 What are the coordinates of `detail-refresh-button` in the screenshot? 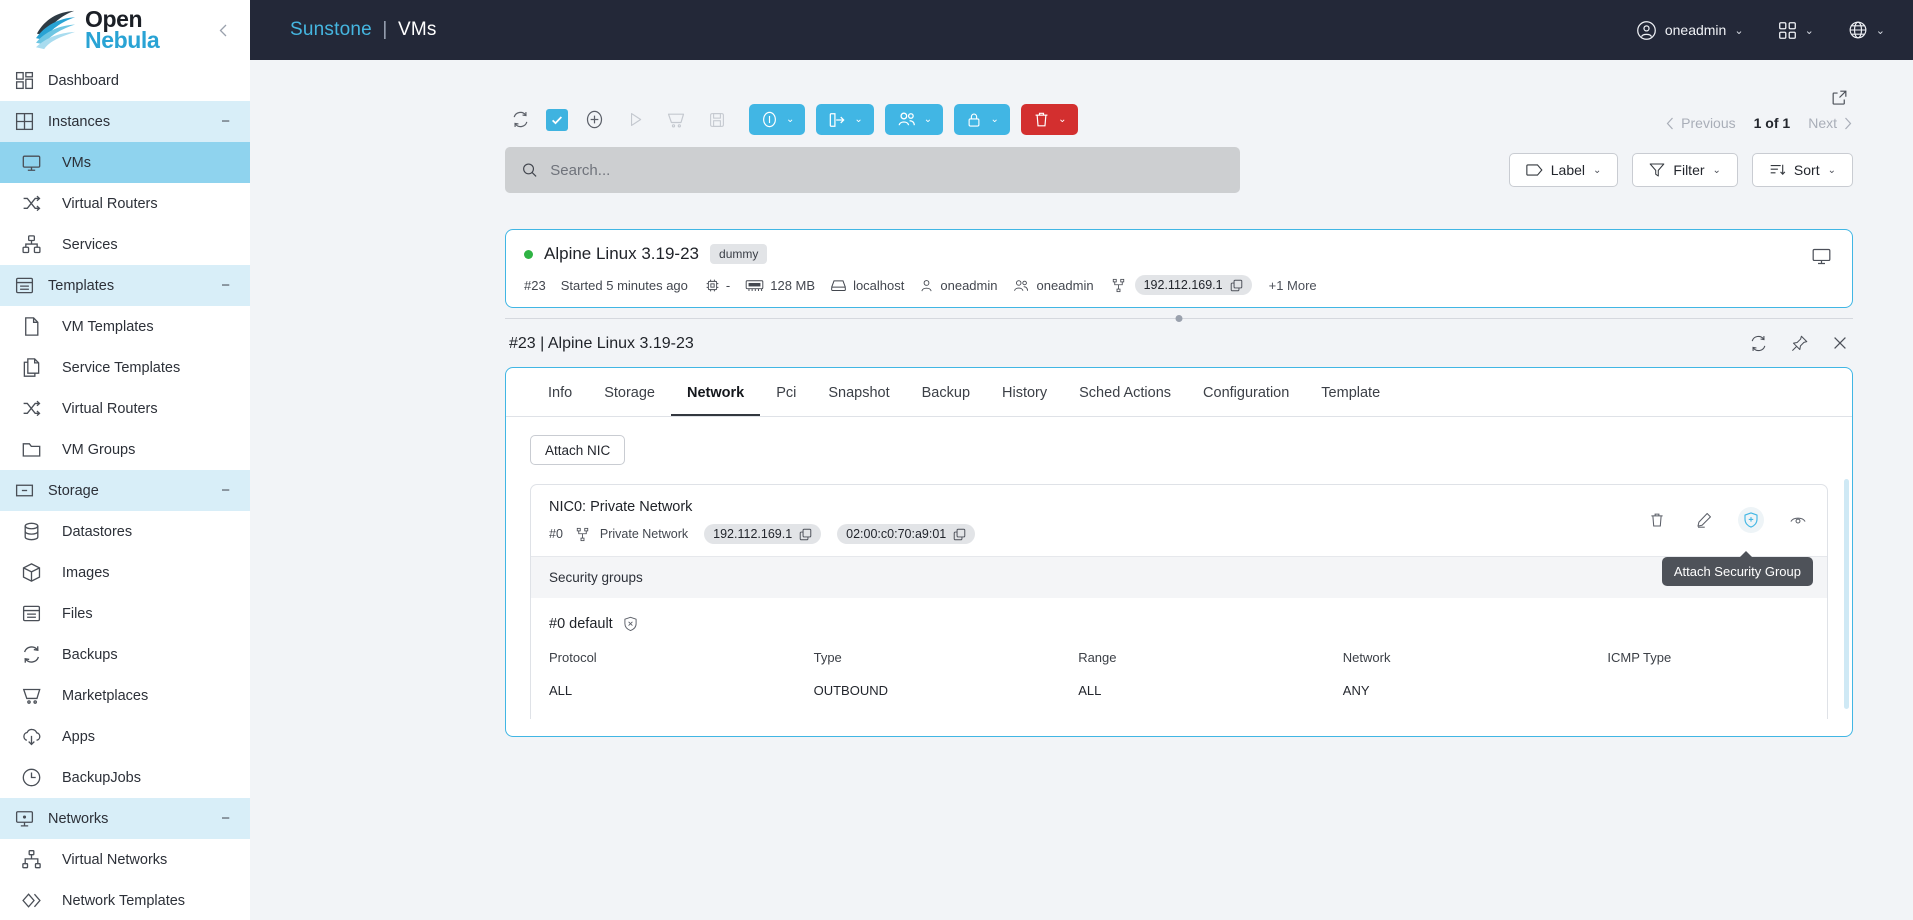 It's located at (1758, 343).